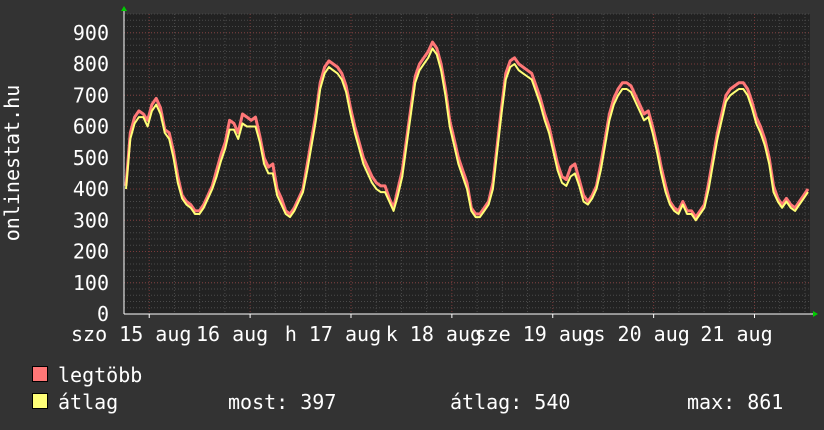 The image size is (824, 430). I want to click on x-tick-label: 16 aug, so click(232, 334).